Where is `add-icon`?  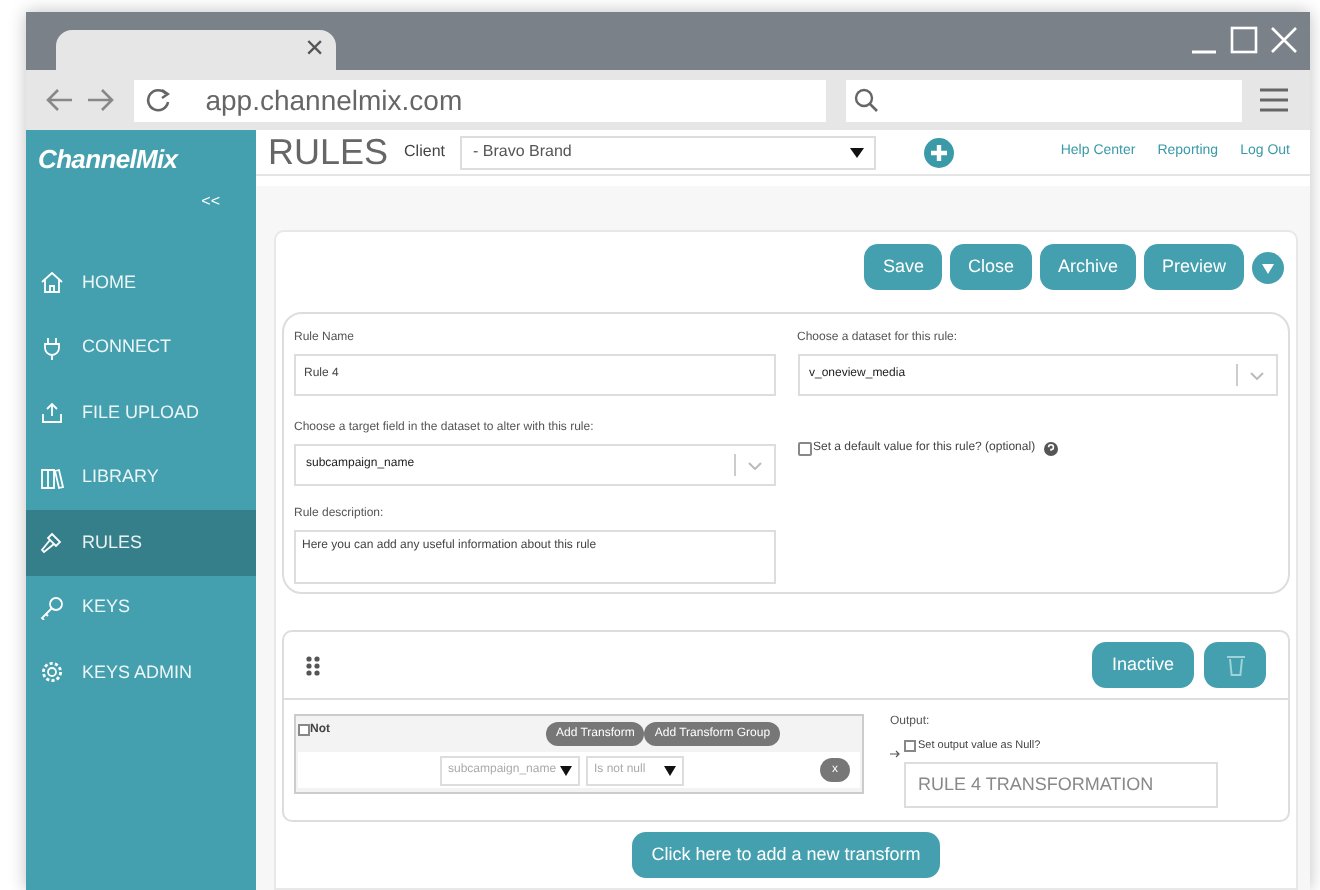 add-icon is located at coordinates (939, 152).